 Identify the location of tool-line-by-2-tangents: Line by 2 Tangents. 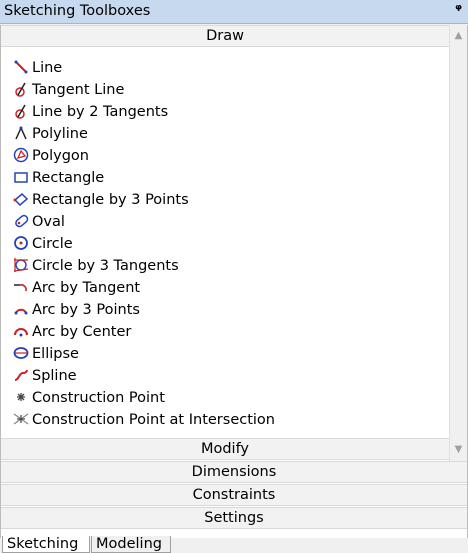
(90, 112).